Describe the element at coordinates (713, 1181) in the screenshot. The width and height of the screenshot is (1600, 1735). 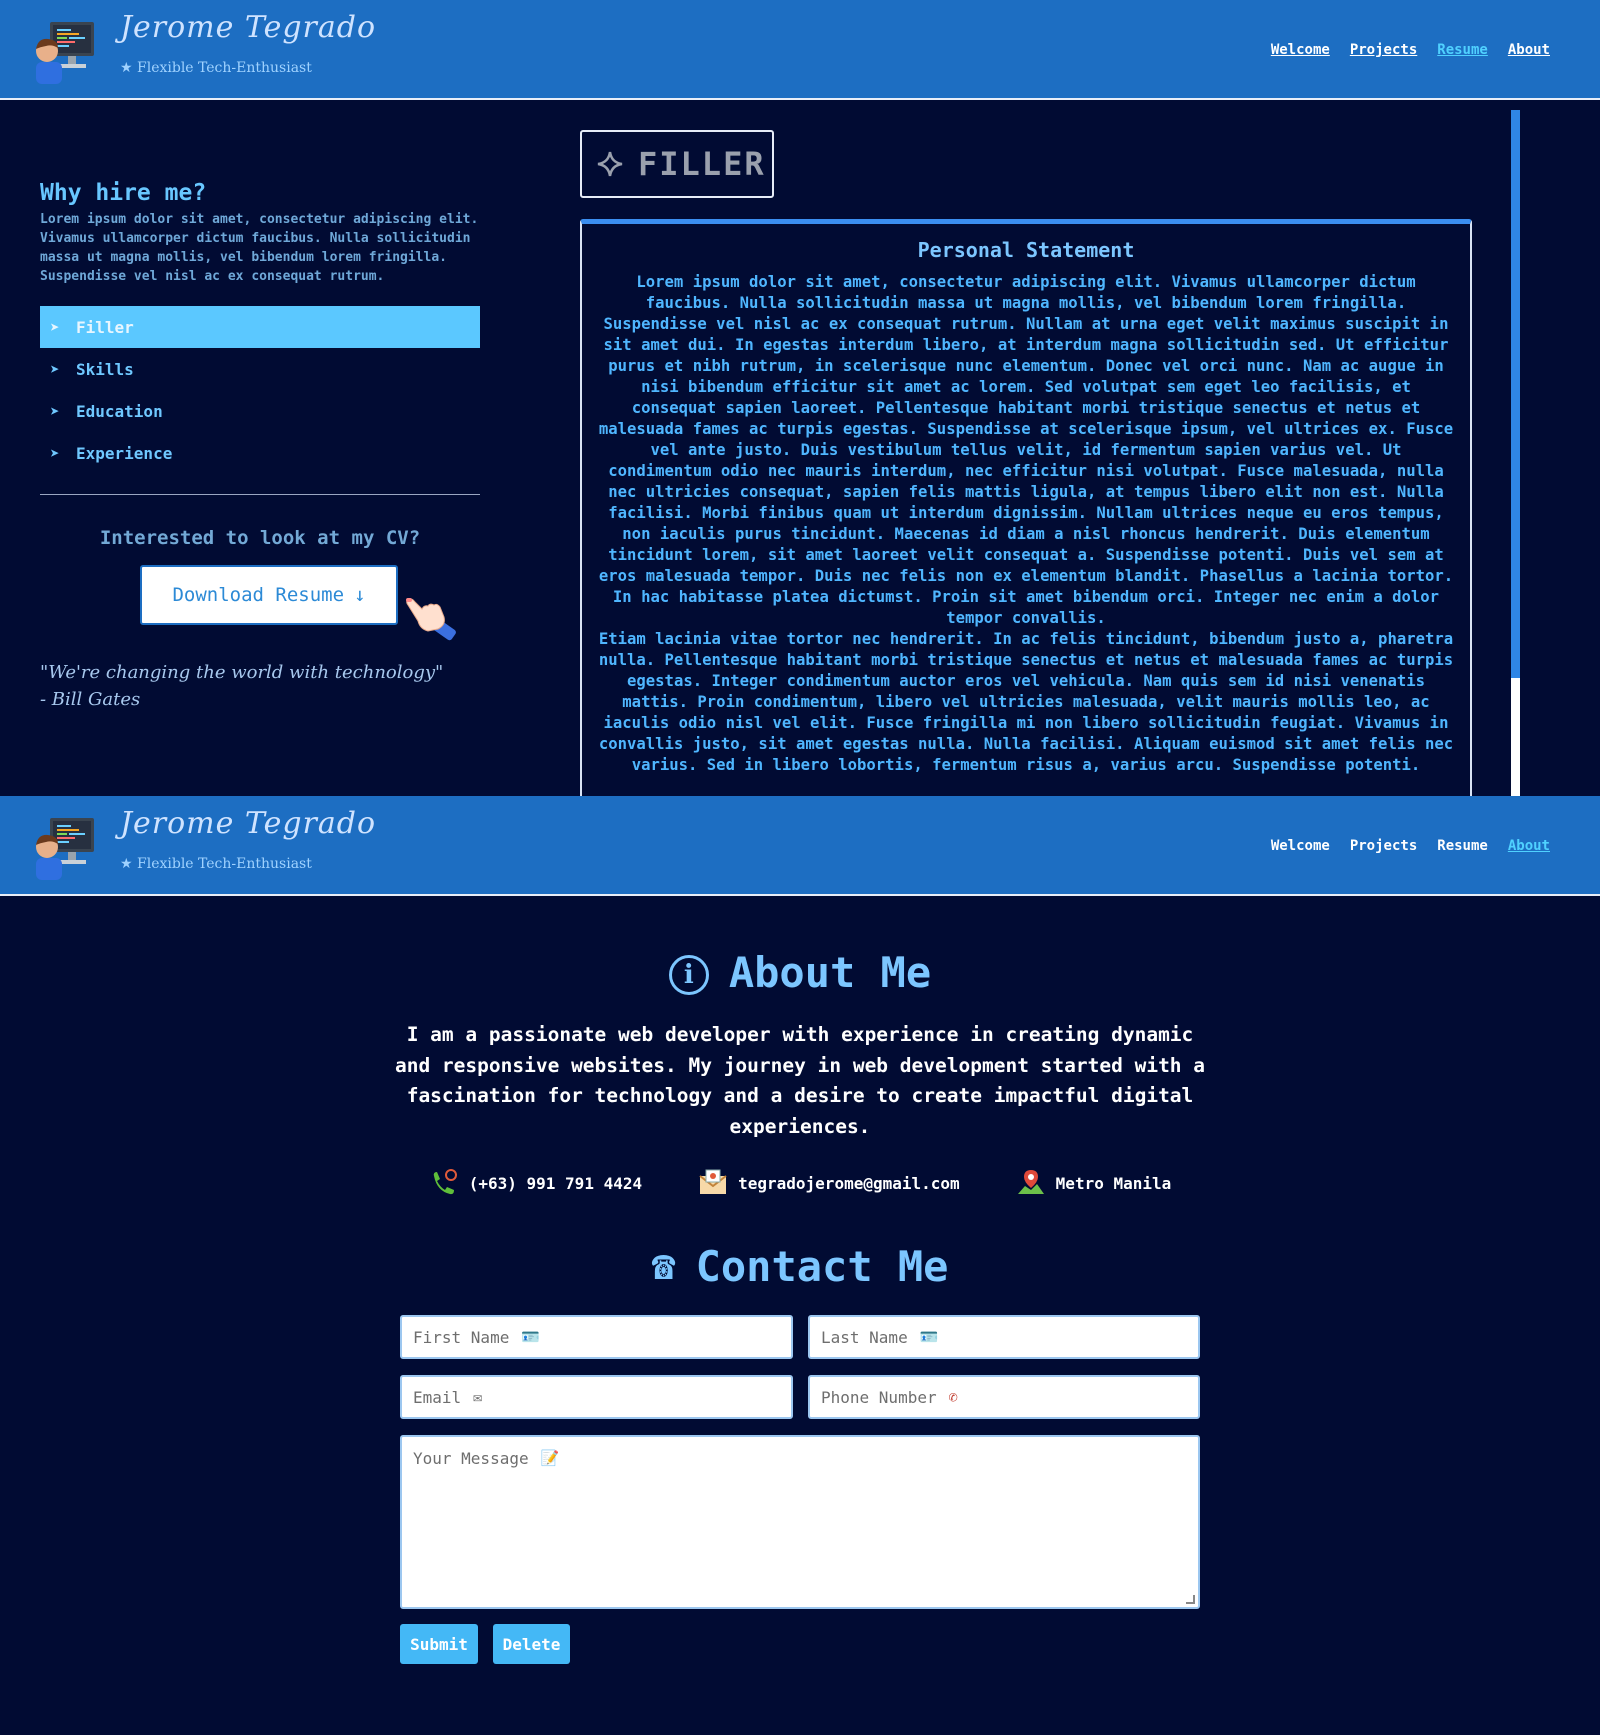
I see `email-icon` at that location.